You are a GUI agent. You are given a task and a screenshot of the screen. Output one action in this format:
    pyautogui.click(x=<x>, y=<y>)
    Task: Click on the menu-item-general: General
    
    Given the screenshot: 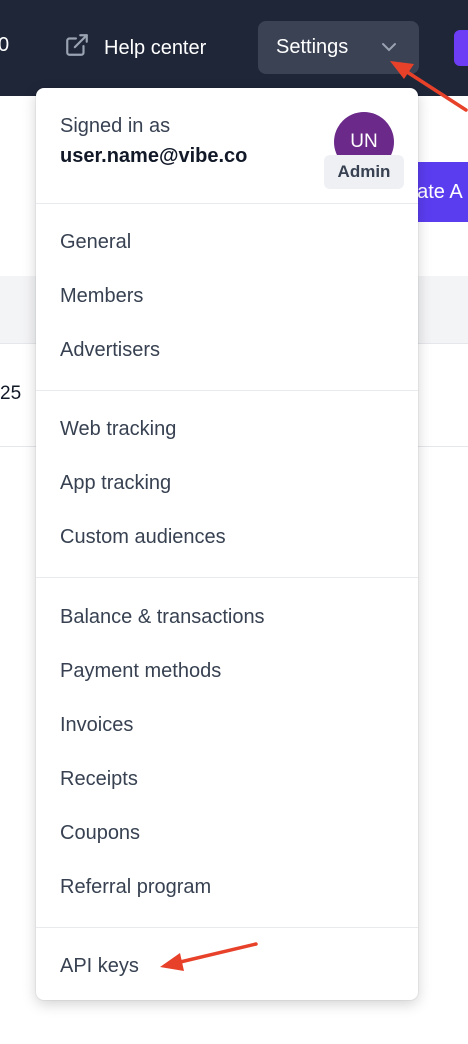 What is the action you would take?
    pyautogui.click(x=95, y=242)
    